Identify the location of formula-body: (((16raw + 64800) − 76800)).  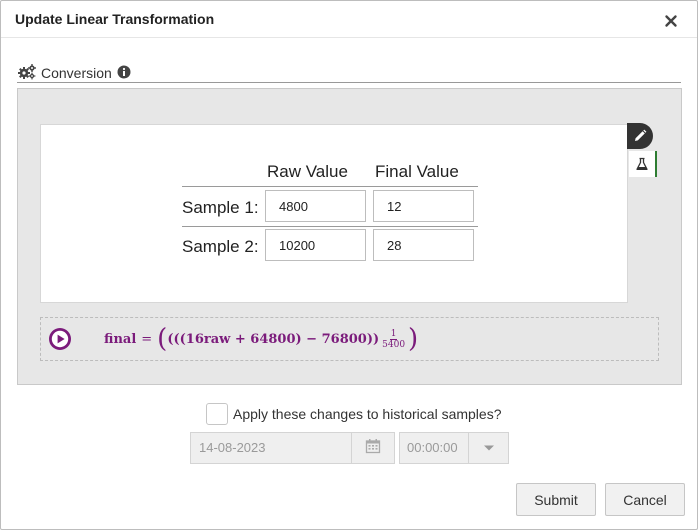
(273, 339).